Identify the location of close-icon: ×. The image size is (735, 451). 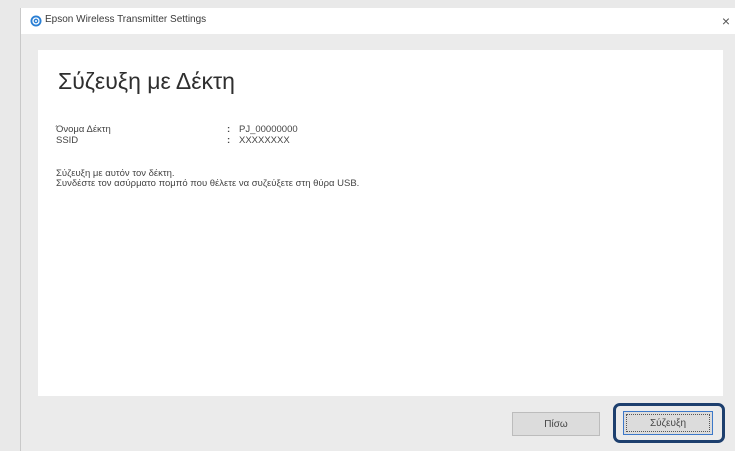
(725, 21).